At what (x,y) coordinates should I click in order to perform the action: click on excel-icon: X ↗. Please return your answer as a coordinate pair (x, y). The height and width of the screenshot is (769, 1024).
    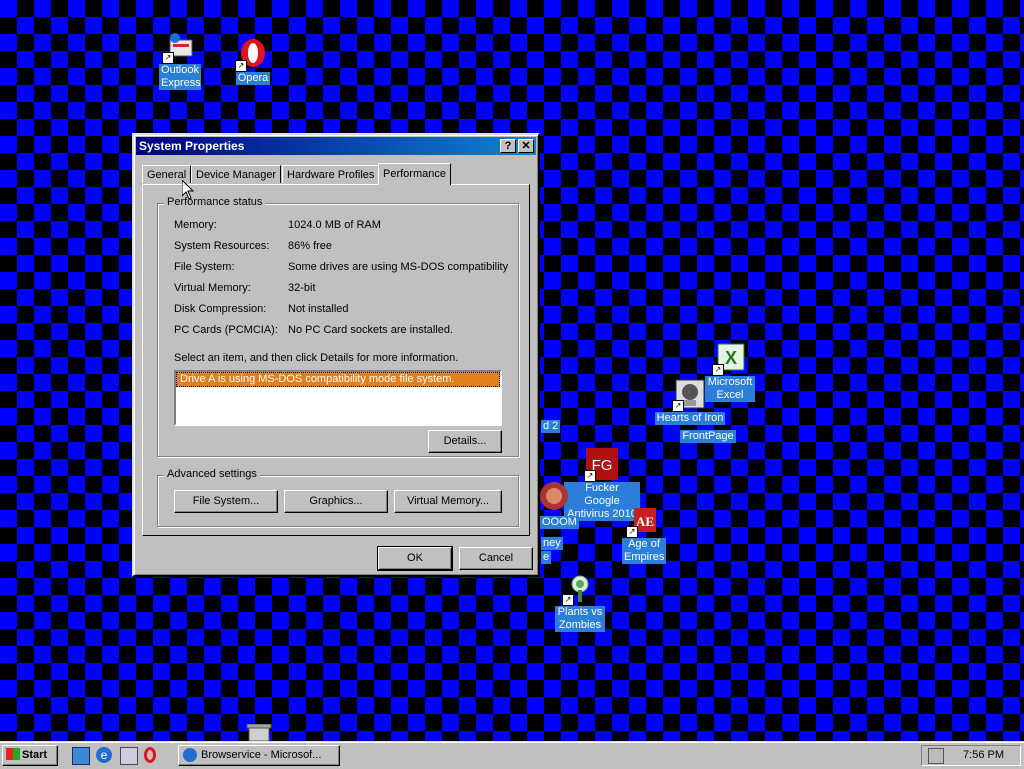
    Looking at the image, I should click on (729, 359).